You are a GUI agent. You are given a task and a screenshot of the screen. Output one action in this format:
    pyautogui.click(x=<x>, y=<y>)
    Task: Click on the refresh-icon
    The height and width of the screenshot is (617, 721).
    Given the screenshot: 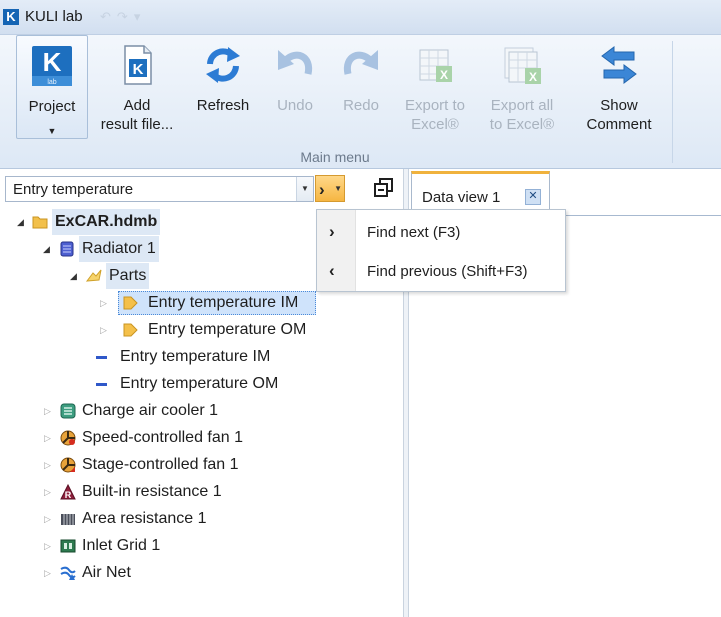 What is the action you would take?
    pyautogui.click(x=223, y=65)
    